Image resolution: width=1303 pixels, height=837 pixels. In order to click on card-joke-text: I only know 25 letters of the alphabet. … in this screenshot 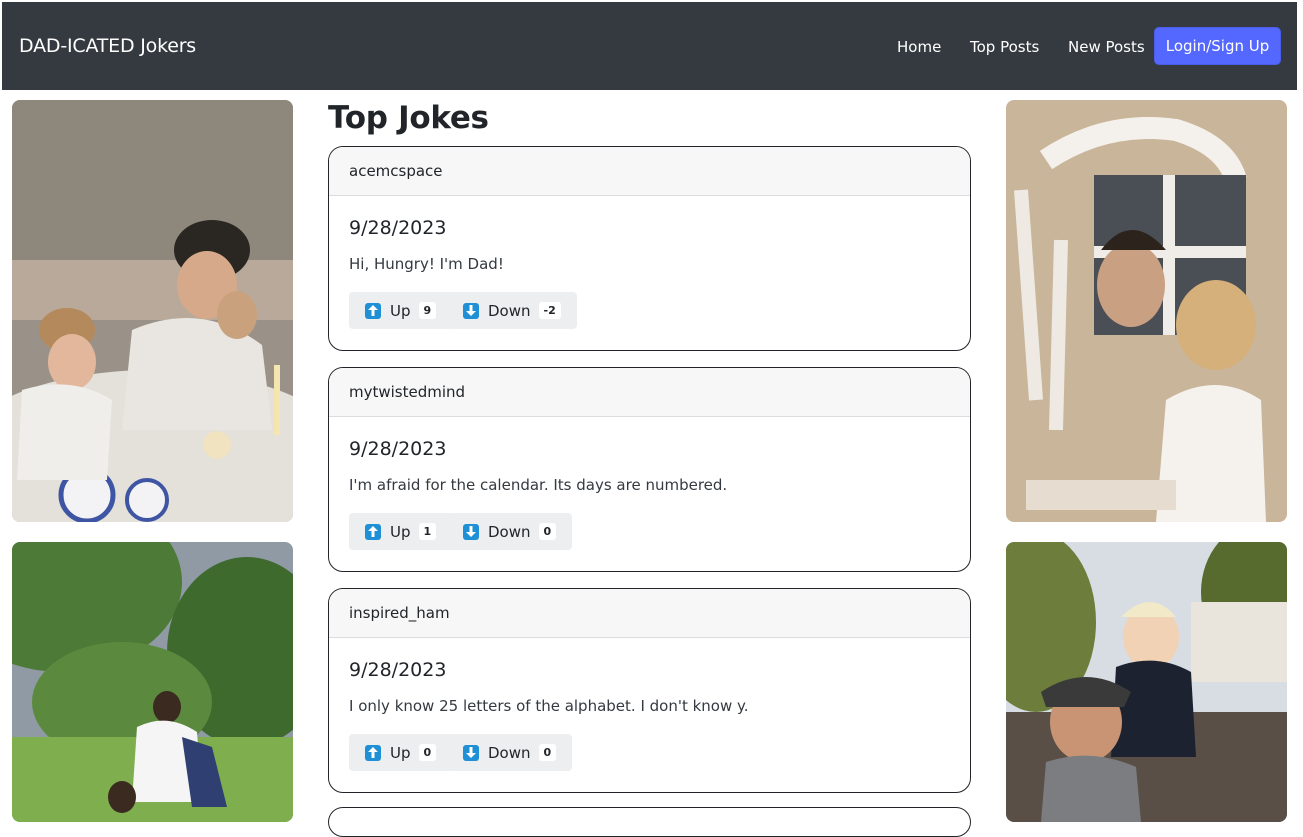, I will do `click(549, 706)`.